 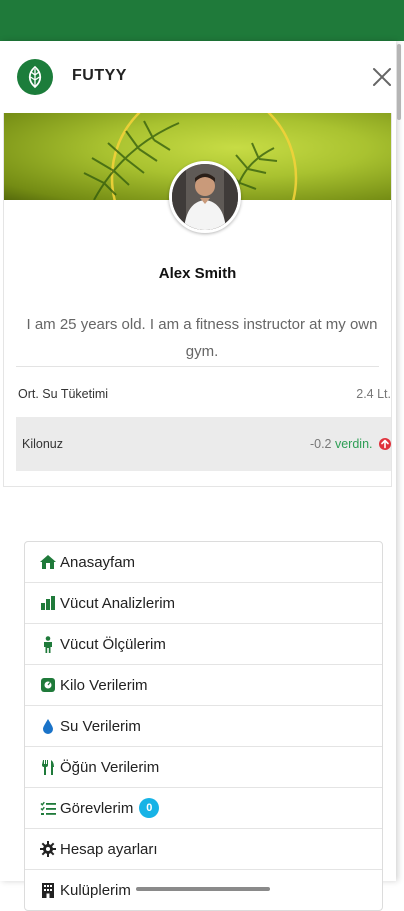 I want to click on home-icon, so click(x=48, y=562).